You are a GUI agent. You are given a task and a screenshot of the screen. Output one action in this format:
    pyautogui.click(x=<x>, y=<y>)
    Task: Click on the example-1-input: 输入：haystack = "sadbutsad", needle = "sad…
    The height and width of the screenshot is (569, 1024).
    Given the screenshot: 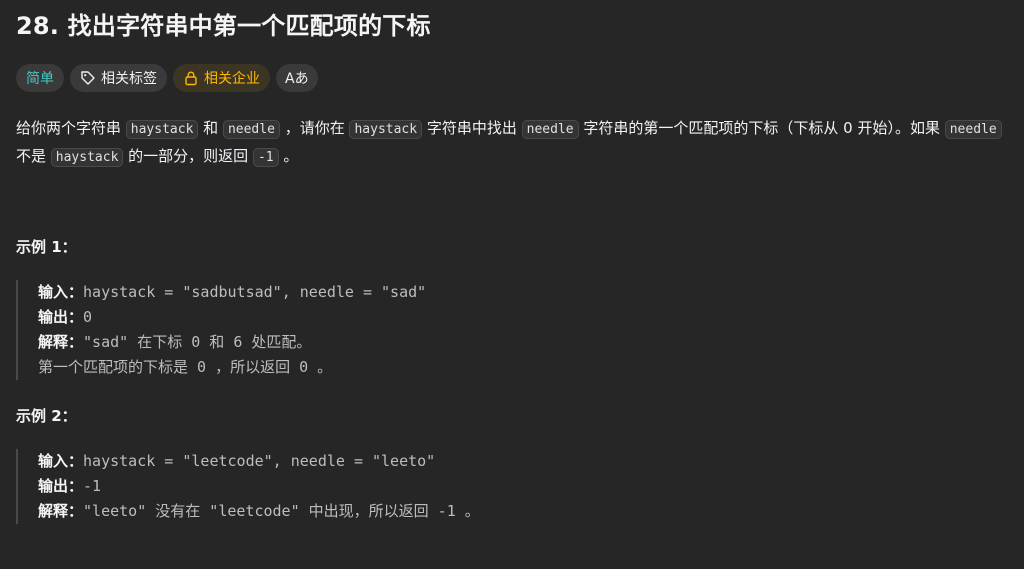 What is the action you would take?
    pyautogui.click(x=232, y=292)
    